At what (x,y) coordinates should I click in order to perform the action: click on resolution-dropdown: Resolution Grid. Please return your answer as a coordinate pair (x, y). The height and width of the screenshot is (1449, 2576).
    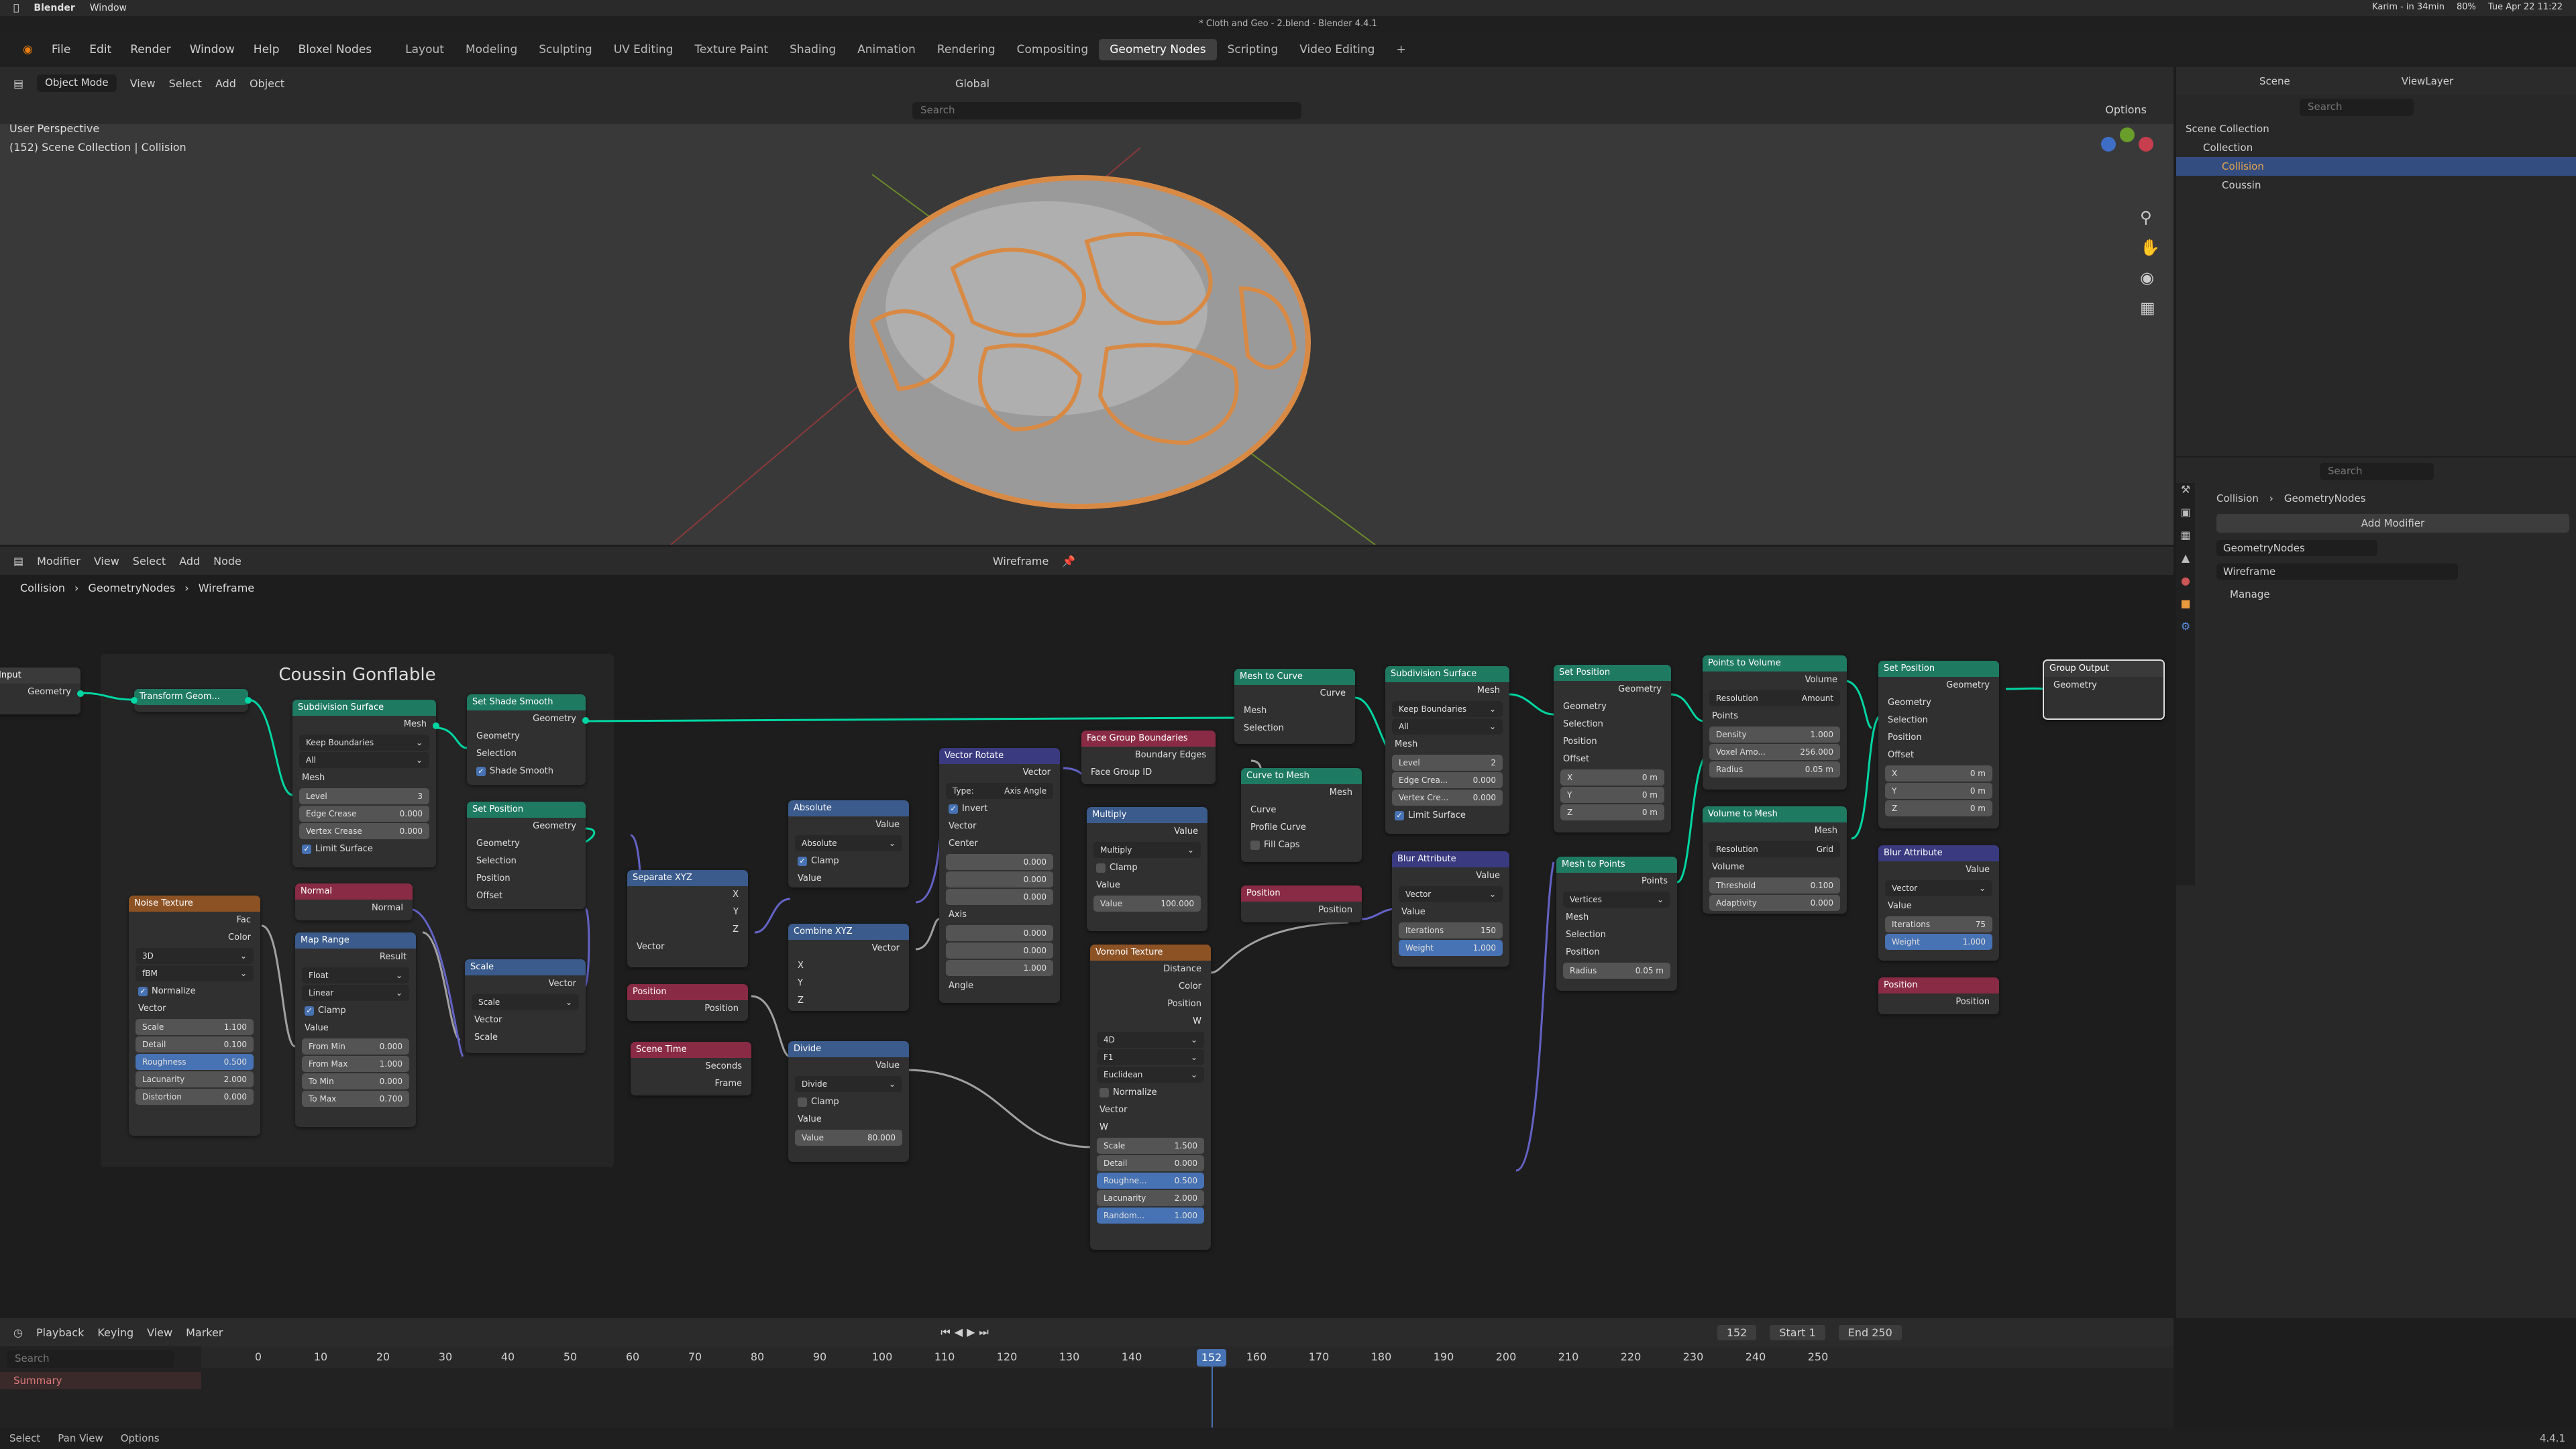
    Looking at the image, I should click on (1774, 849).